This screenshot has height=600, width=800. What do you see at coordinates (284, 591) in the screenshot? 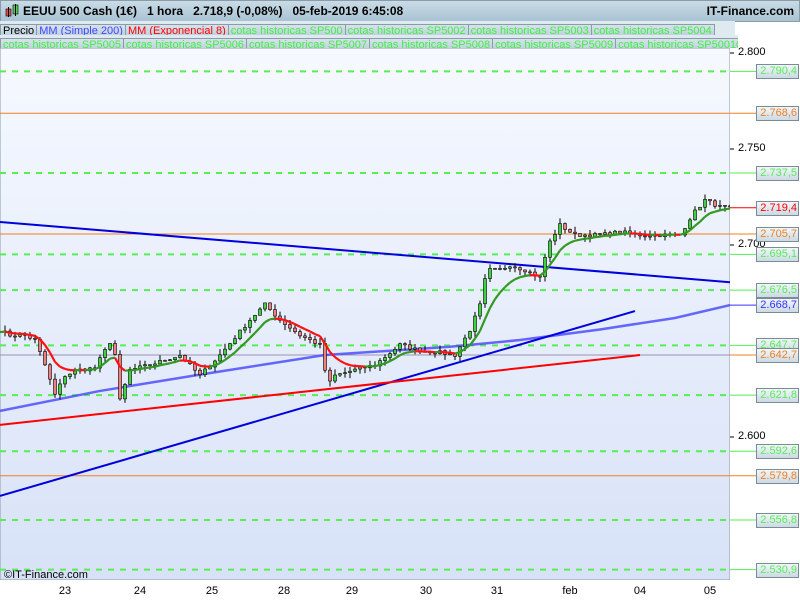
I see `x-tick-label: 28` at bounding box center [284, 591].